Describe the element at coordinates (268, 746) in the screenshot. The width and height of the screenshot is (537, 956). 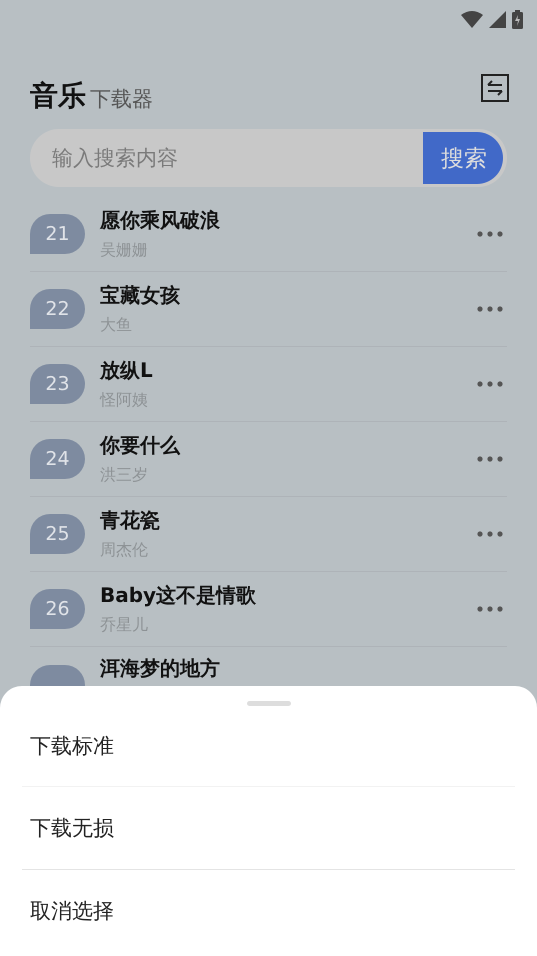
I see `sheet-option: 下载标准` at that location.